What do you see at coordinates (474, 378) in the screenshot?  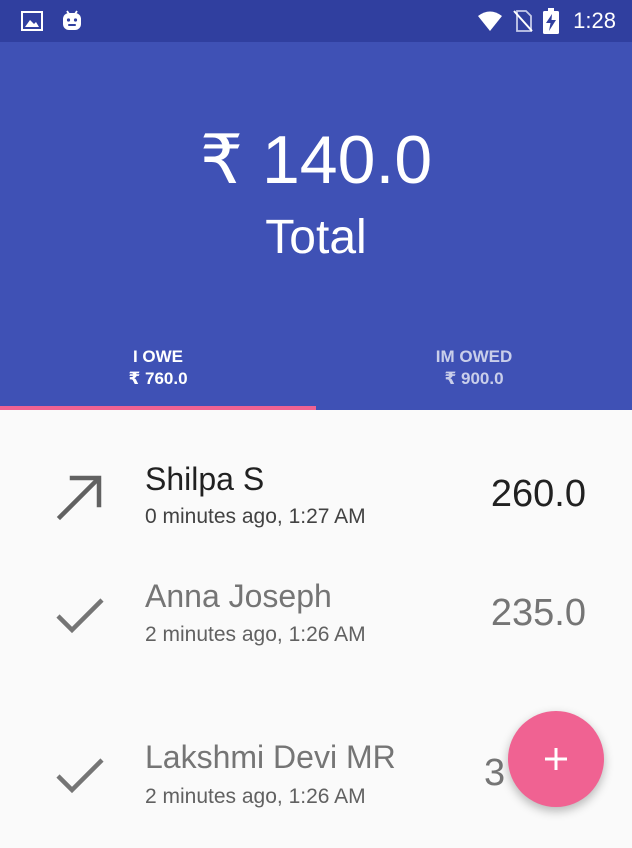 I see `tab-im-owed-value: ₹ 900.0` at bounding box center [474, 378].